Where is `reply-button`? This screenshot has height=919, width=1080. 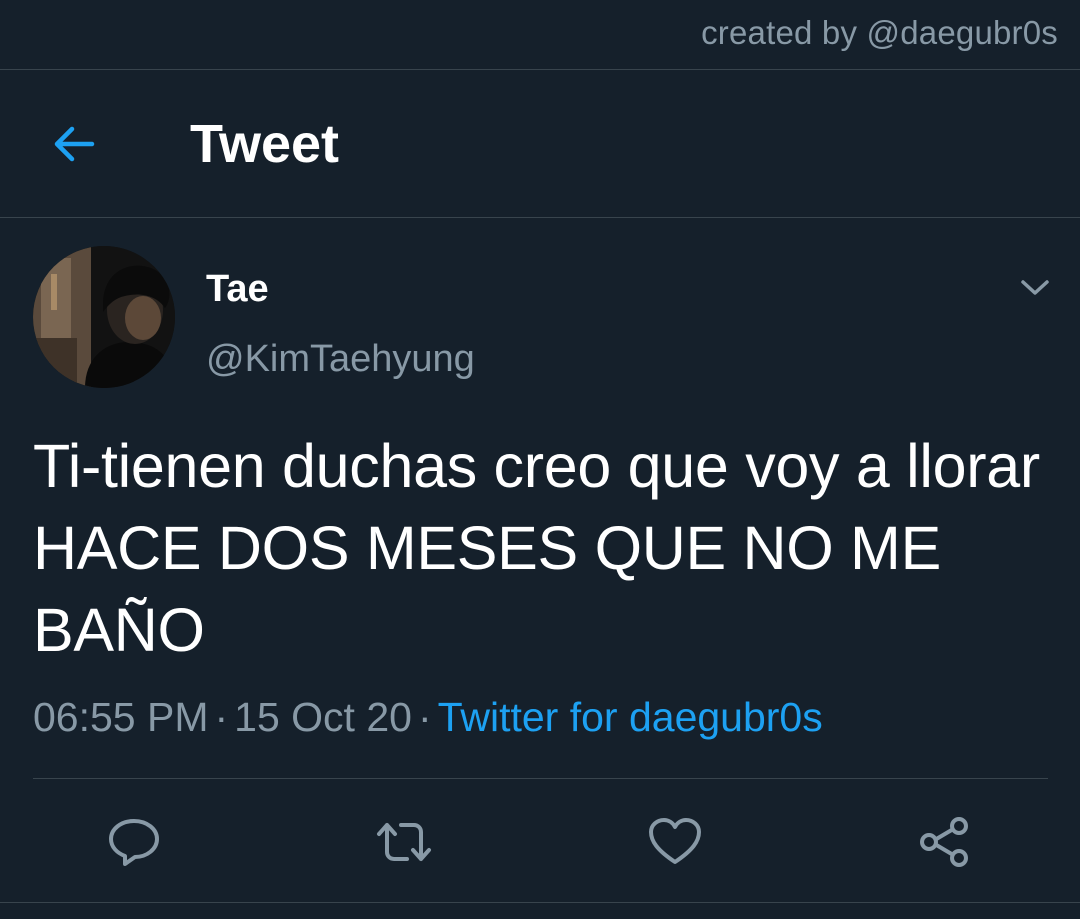
reply-button is located at coordinates (134, 842).